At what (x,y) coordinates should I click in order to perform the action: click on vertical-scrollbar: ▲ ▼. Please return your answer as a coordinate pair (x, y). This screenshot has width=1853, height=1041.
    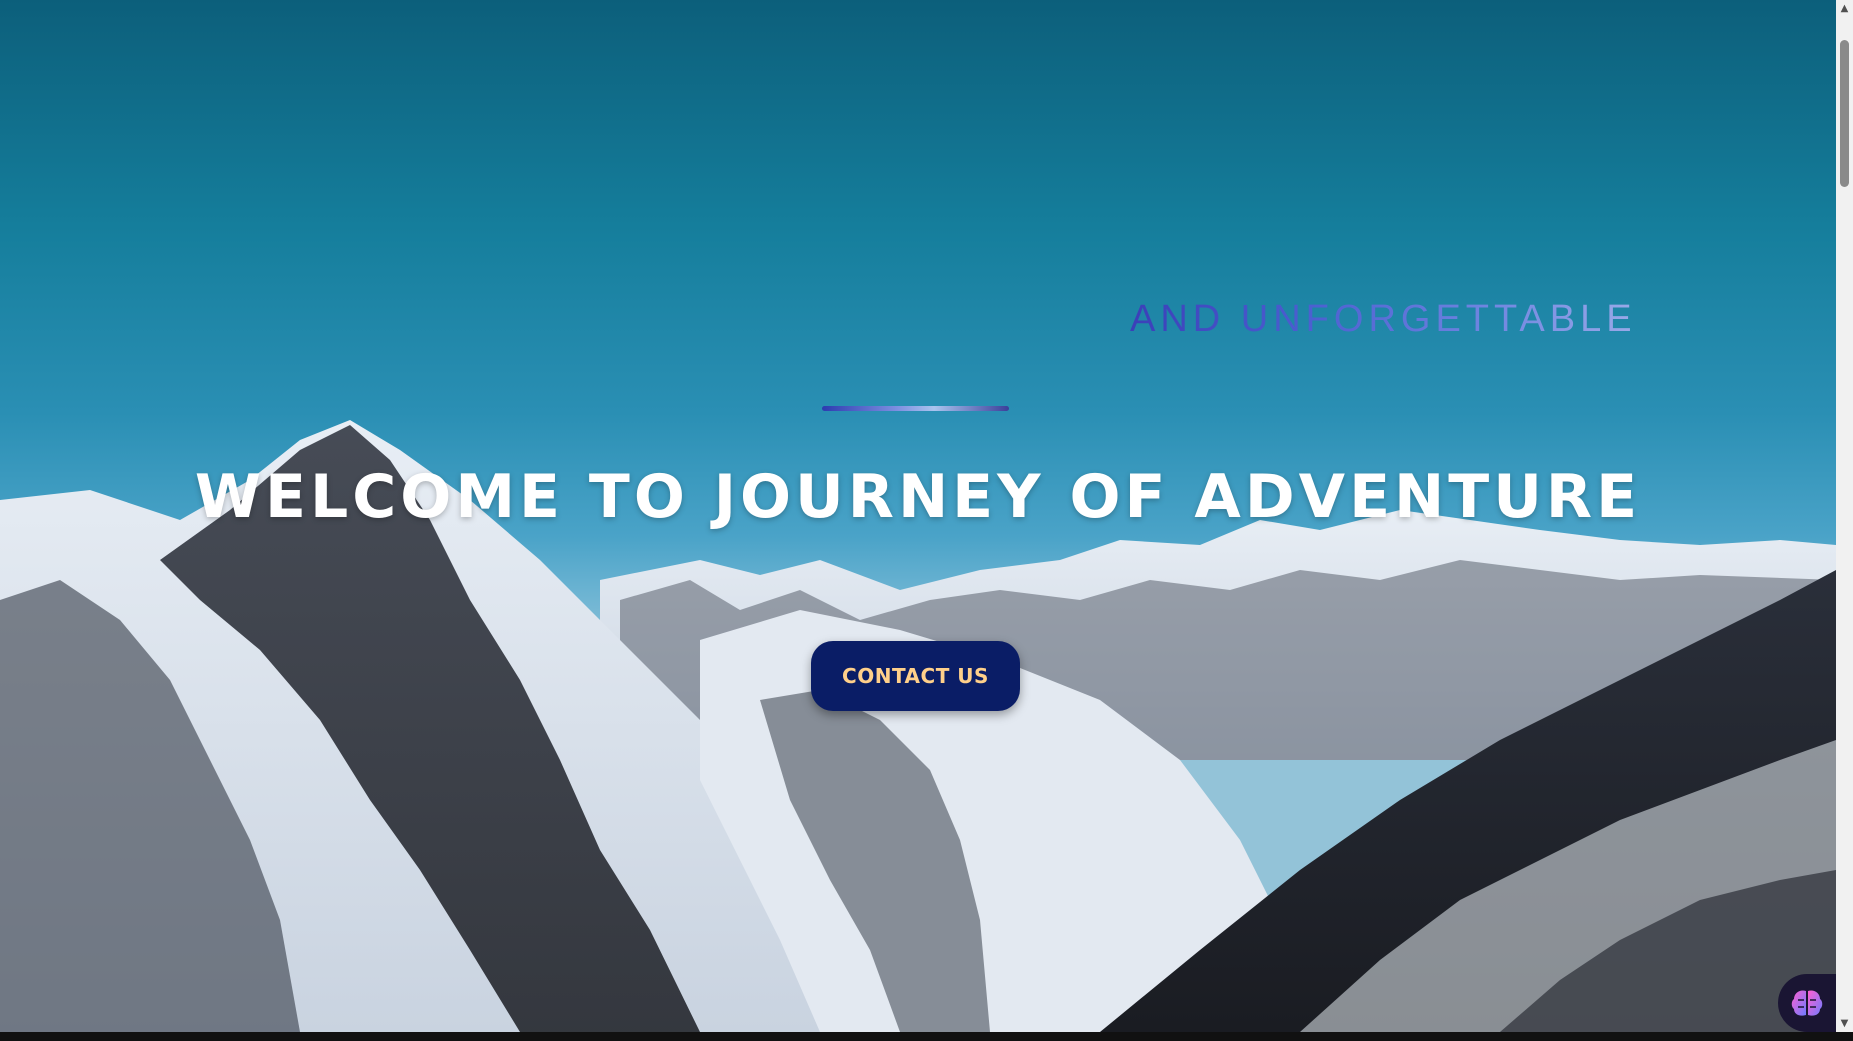
    Looking at the image, I should click on (1844, 516).